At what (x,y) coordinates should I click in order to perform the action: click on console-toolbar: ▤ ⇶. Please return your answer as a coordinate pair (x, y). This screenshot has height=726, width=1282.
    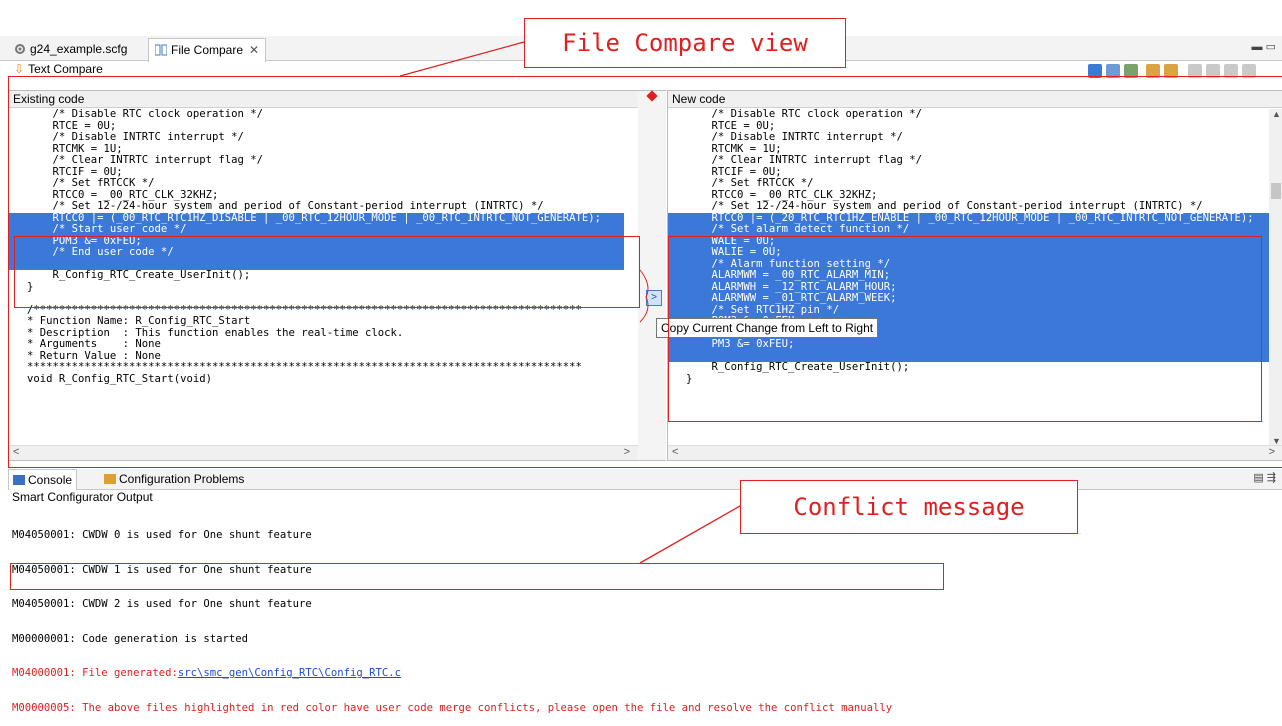
    Looking at the image, I should click on (1264, 477).